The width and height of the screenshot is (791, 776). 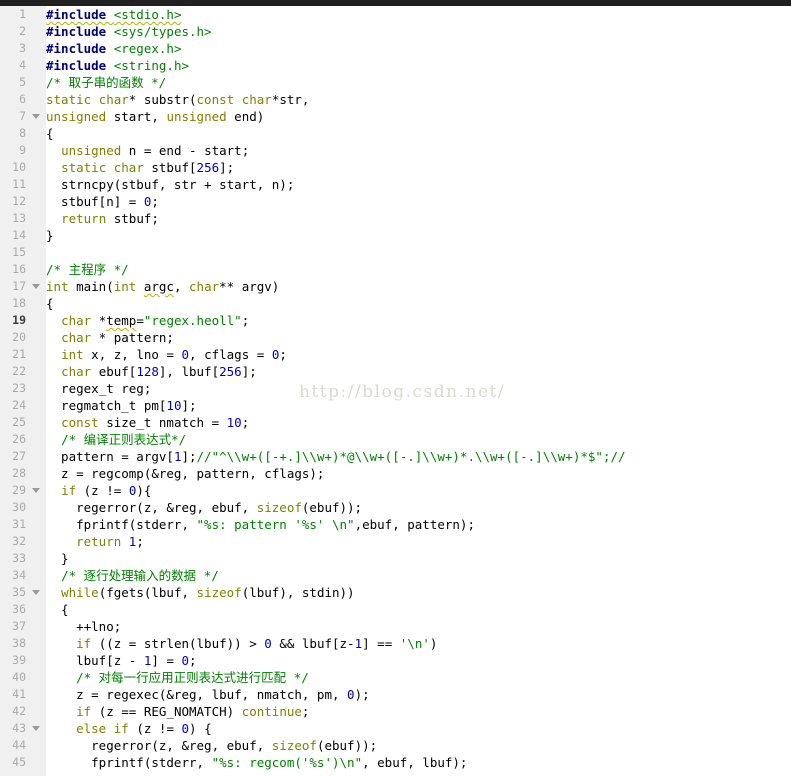 I want to click on code-line: 43 else if (z != 0) {, so click(x=395, y=728).